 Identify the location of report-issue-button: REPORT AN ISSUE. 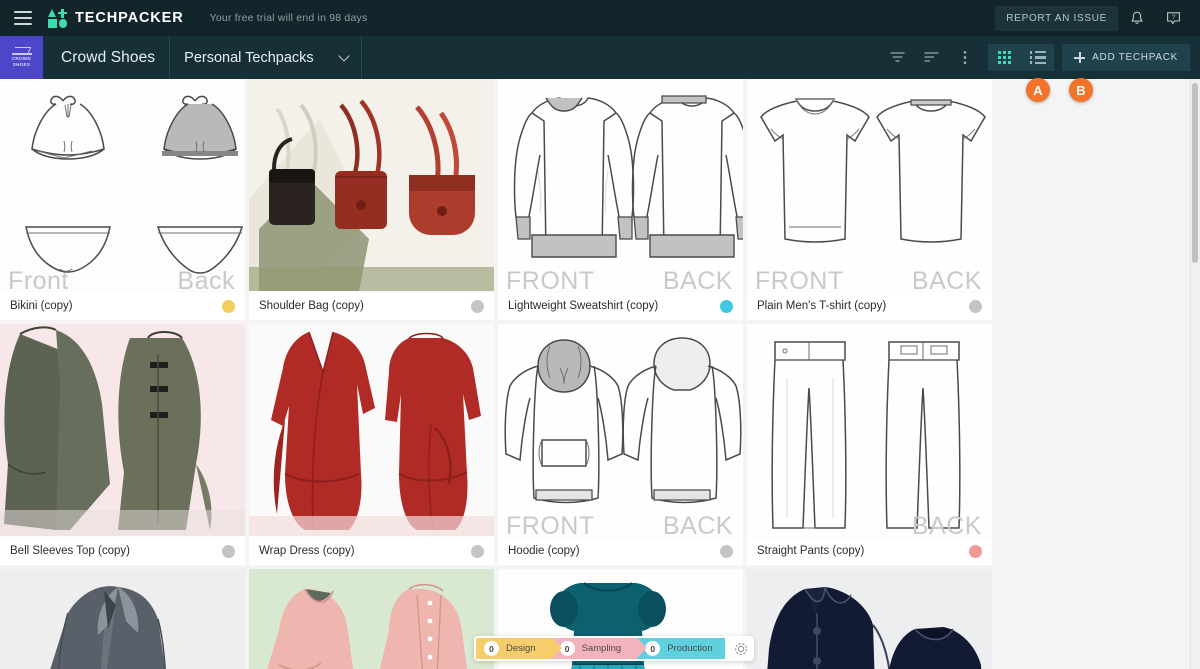
(1056, 18).